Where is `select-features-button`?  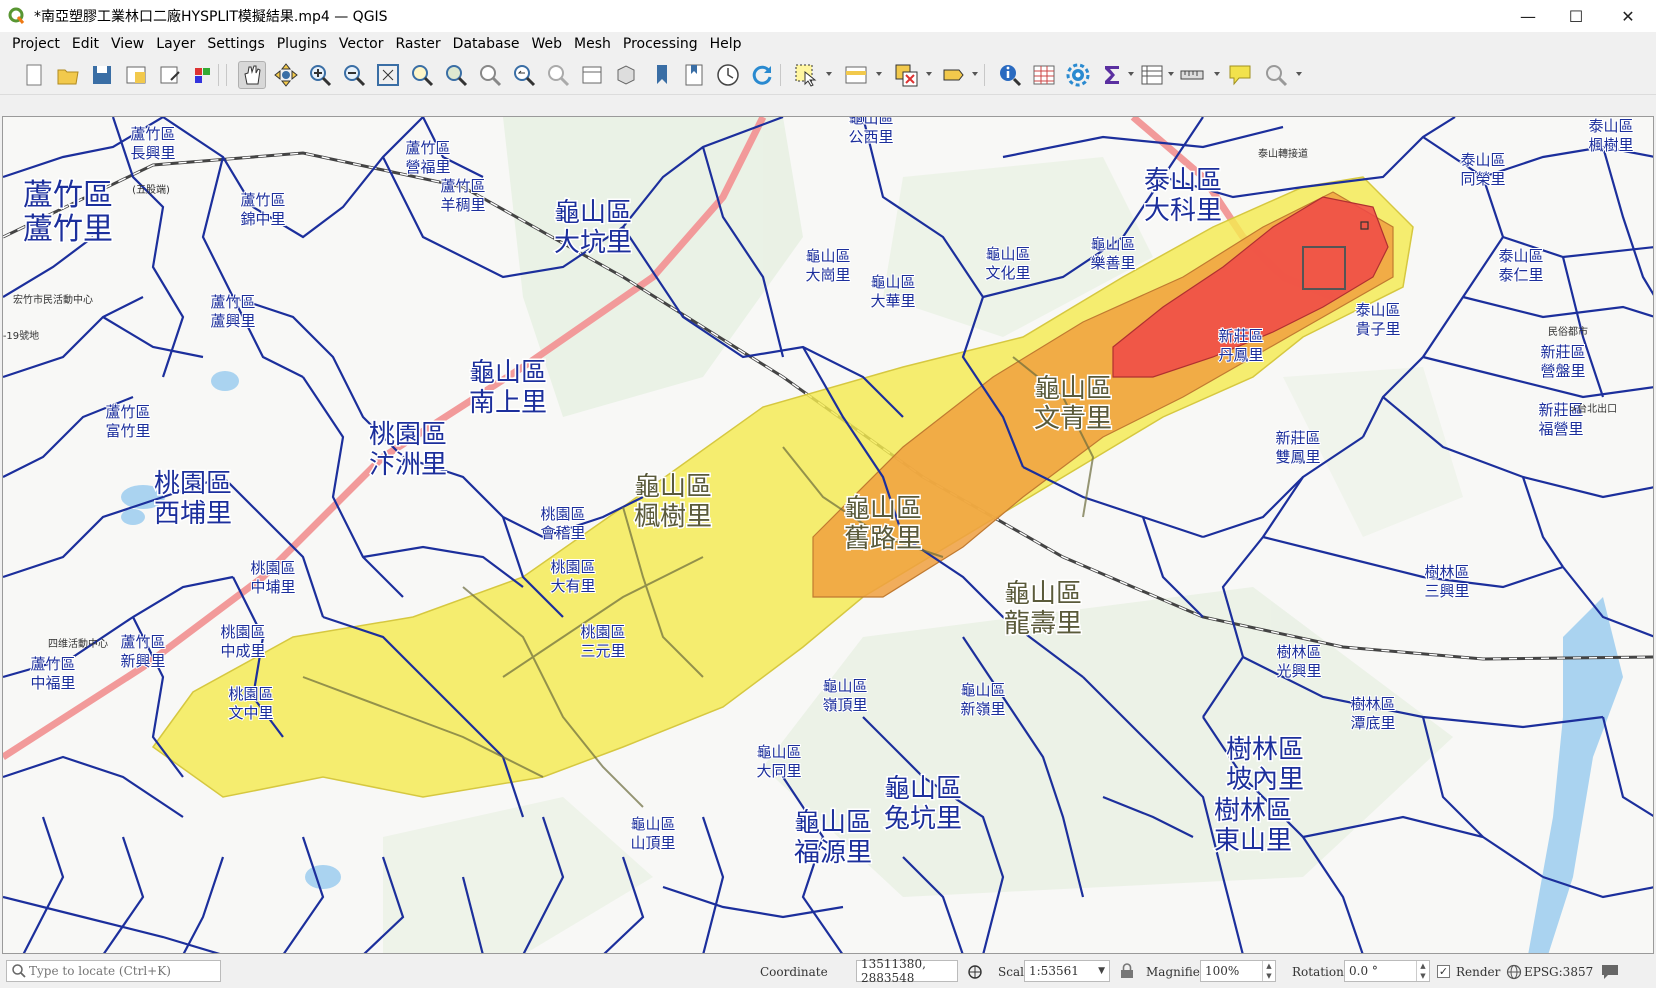
select-features-button is located at coordinates (806, 75).